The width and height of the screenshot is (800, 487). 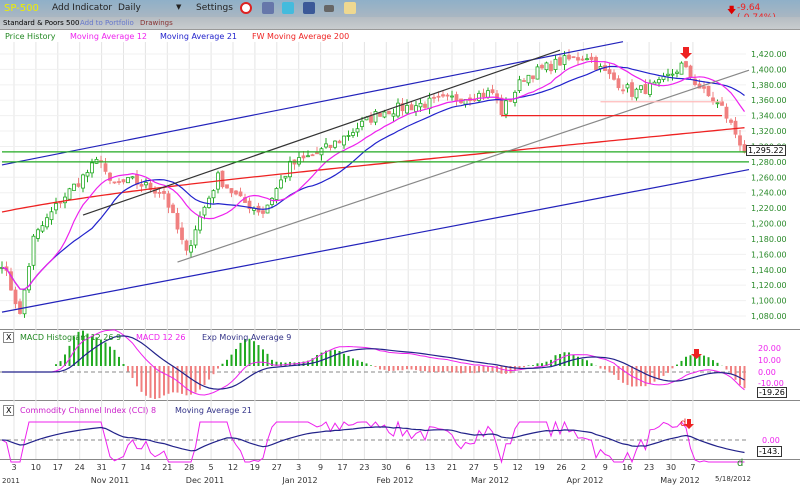 What do you see at coordinates (490, 480) in the screenshot?
I see `month-label: Mar 2012` at bounding box center [490, 480].